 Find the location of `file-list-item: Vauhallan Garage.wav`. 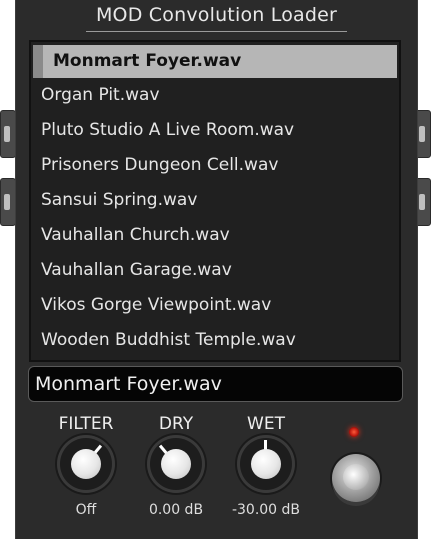

file-list-item: Vauhallan Garage.wav is located at coordinates (215, 270).